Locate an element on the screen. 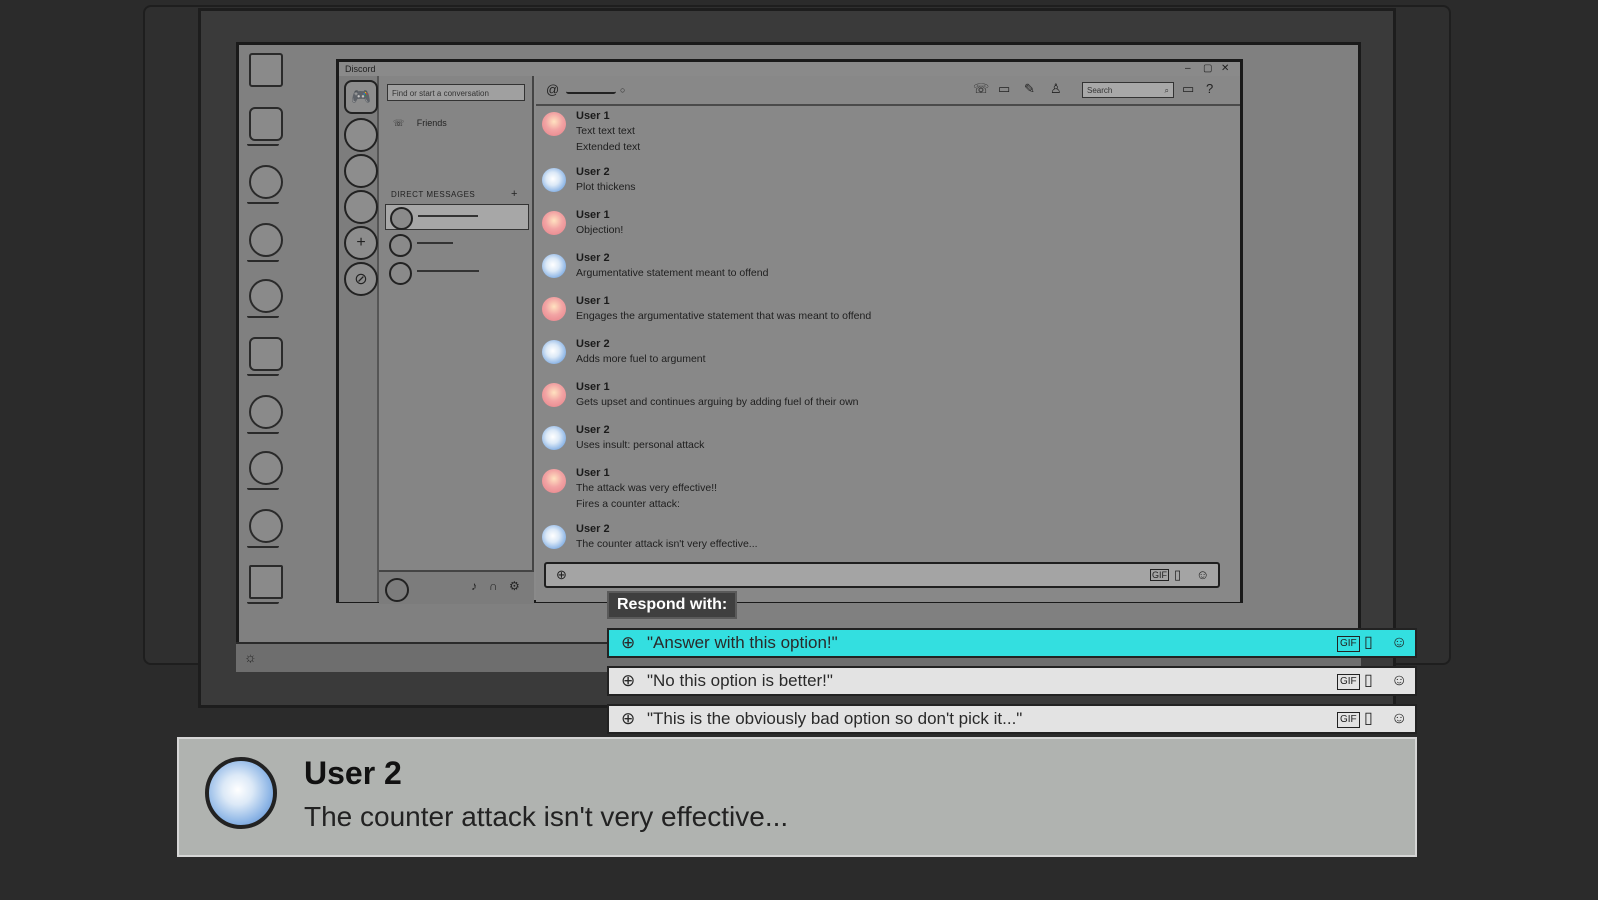  help-icon: ? is located at coordinates (1209, 88).